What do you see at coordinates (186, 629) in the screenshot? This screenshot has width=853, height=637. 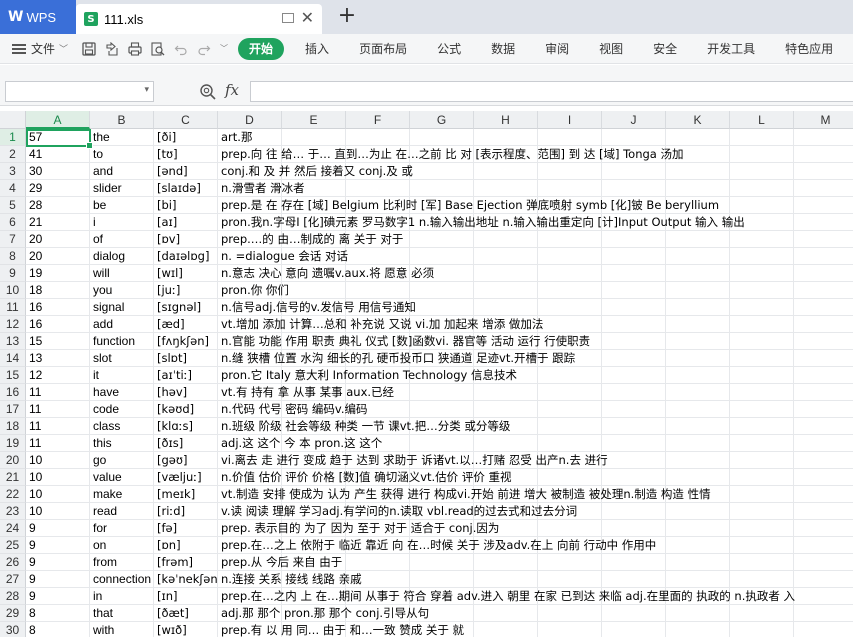 I see `cell-c: [wɪð]` at bounding box center [186, 629].